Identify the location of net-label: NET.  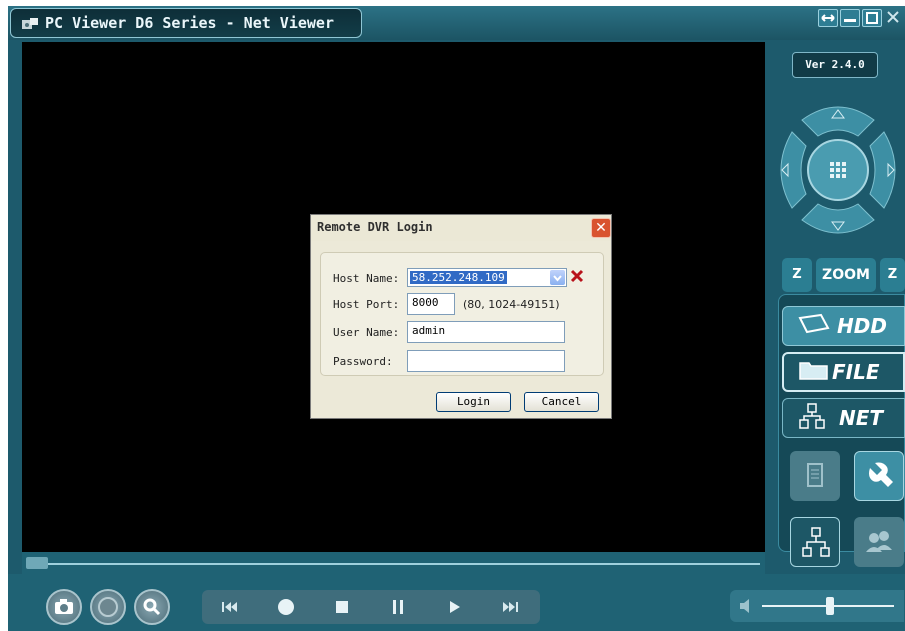
(861, 418).